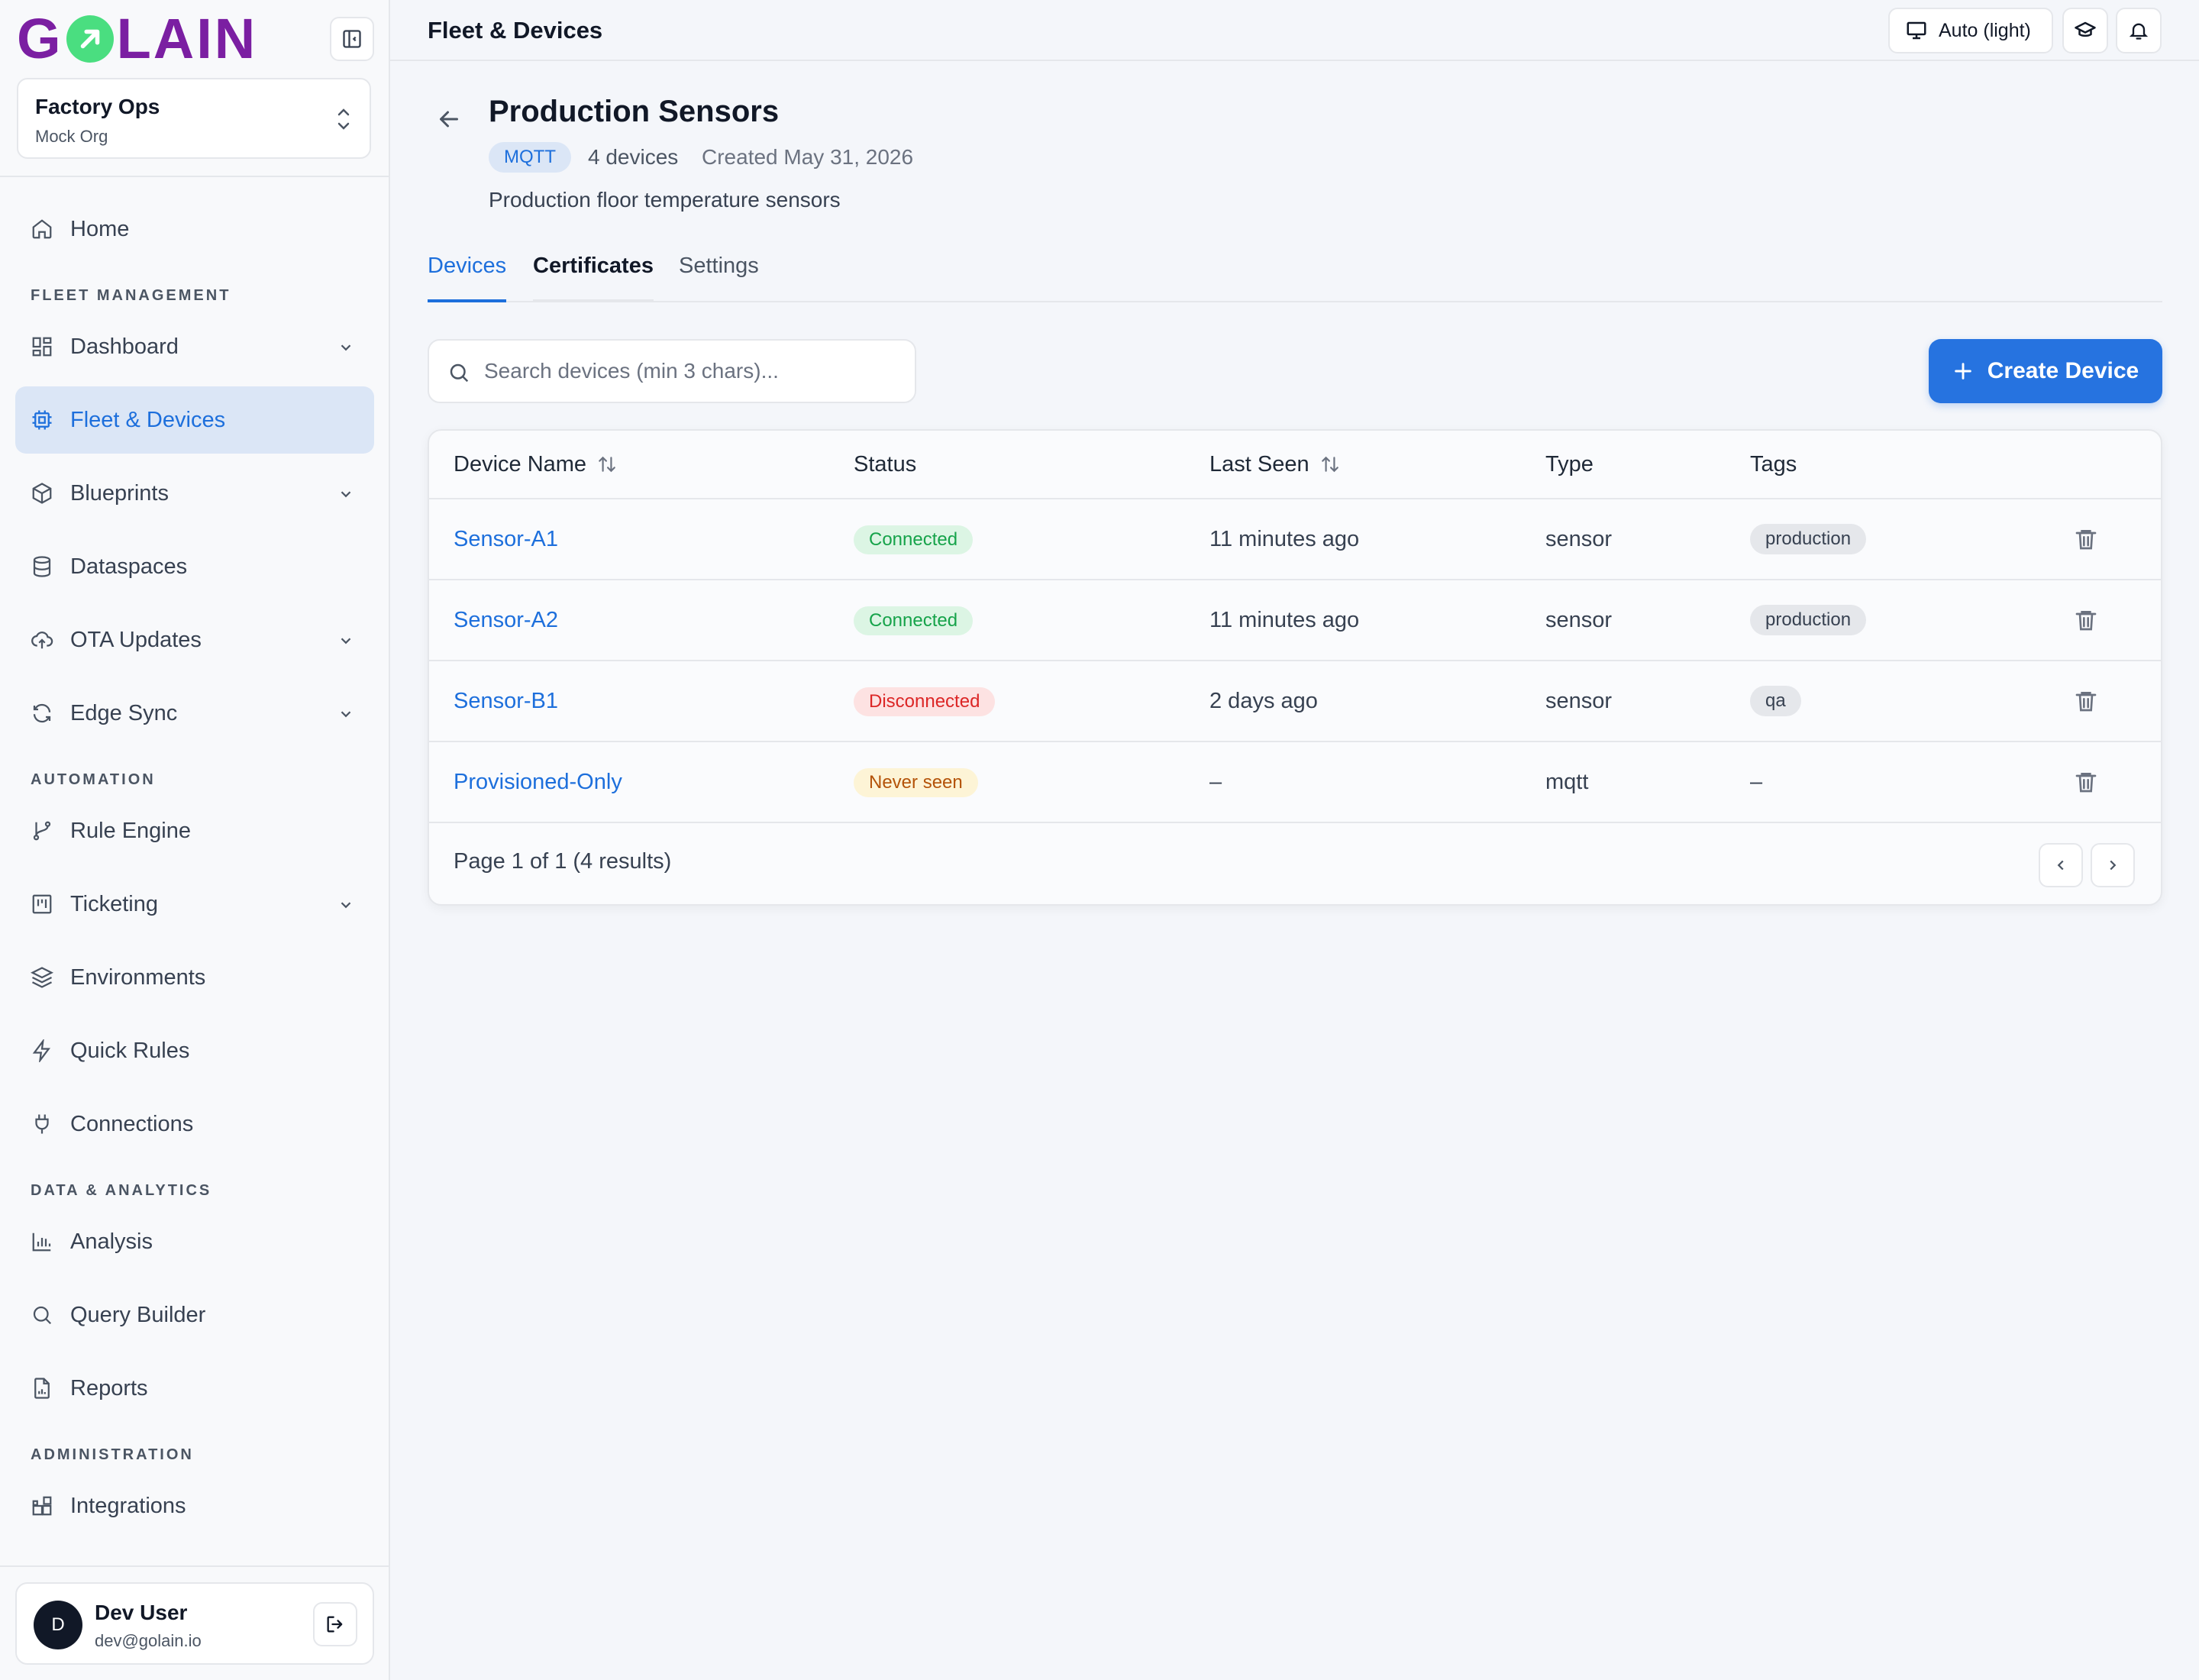 This screenshot has height=1680, width=2199. What do you see at coordinates (131, 831) in the screenshot?
I see `sidebar-item-label: Rule Engine` at bounding box center [131, 831].